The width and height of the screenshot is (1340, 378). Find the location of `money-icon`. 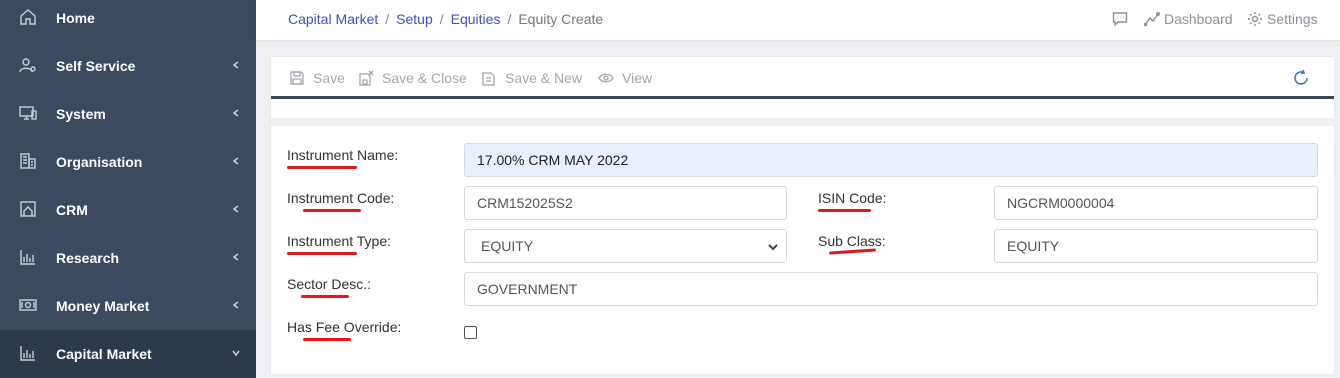

money-icon is located at coordinates (28, 305).